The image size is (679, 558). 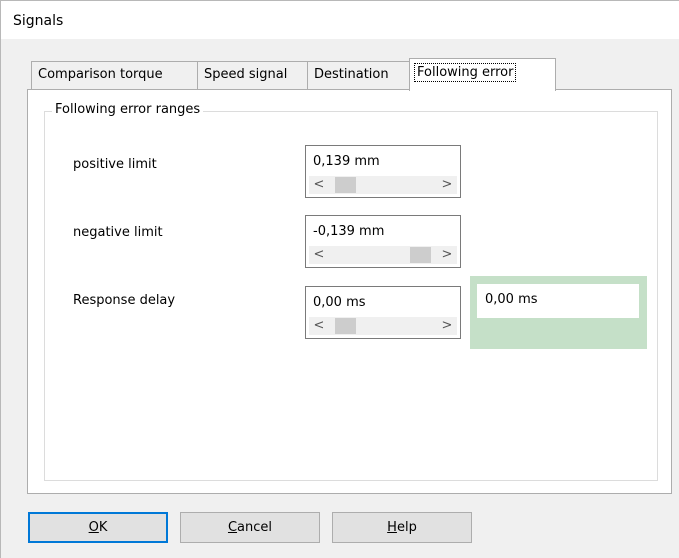 What do you see at coordinates (383, 241) in the screenshot?
I see `negative-limit-field: -0,139 mm < >` at bounding box center [383, 241].